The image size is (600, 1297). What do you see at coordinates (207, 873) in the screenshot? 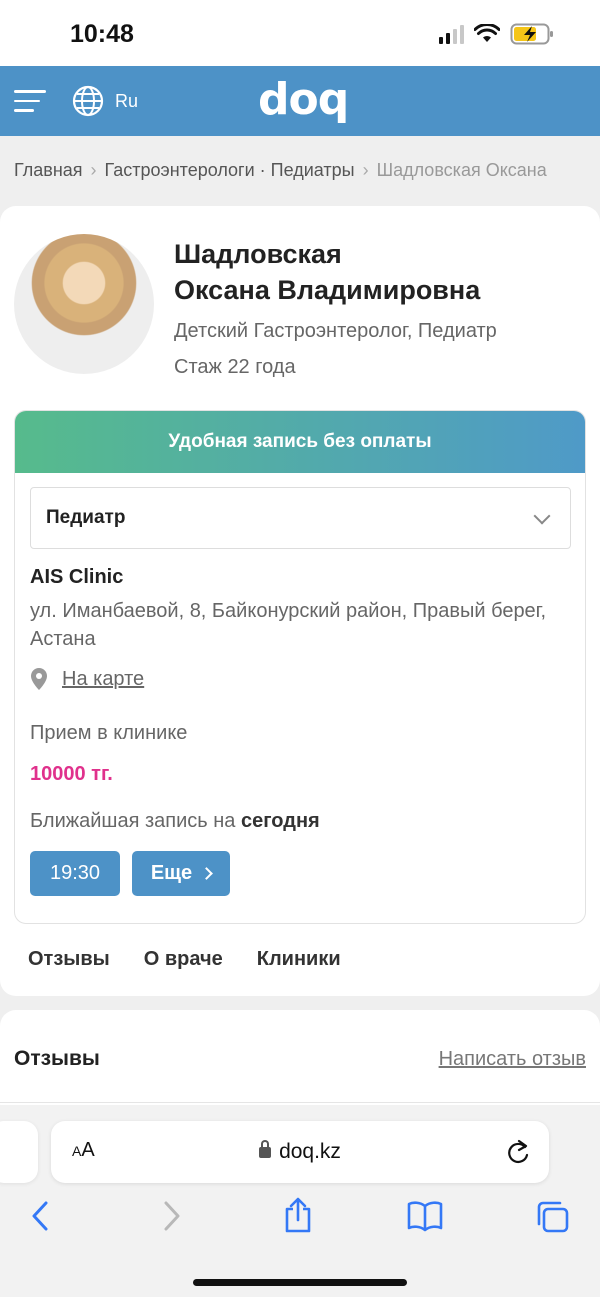
I see `chevron-right-icon` at bounding box center [207, 873].